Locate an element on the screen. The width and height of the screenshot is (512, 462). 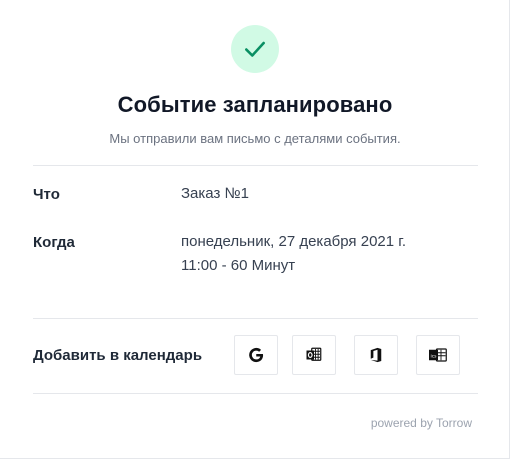
ics-calendar-button: ics is located at coordinates (438, 355).